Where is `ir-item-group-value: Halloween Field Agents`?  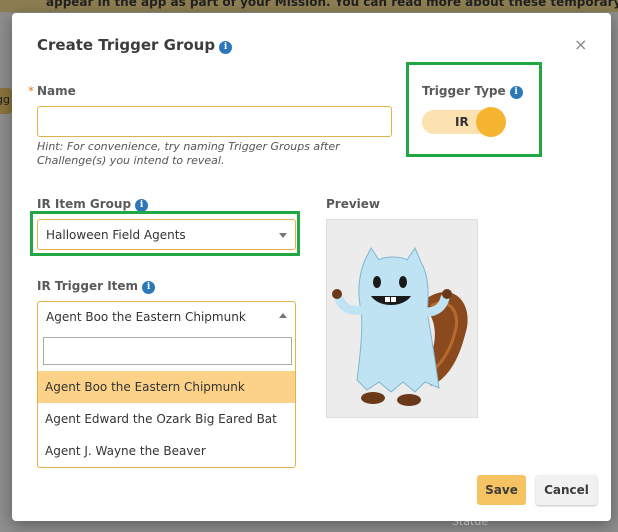
ir-item-group-value: Halloween Field Agents is located at coordinates (116, 235).